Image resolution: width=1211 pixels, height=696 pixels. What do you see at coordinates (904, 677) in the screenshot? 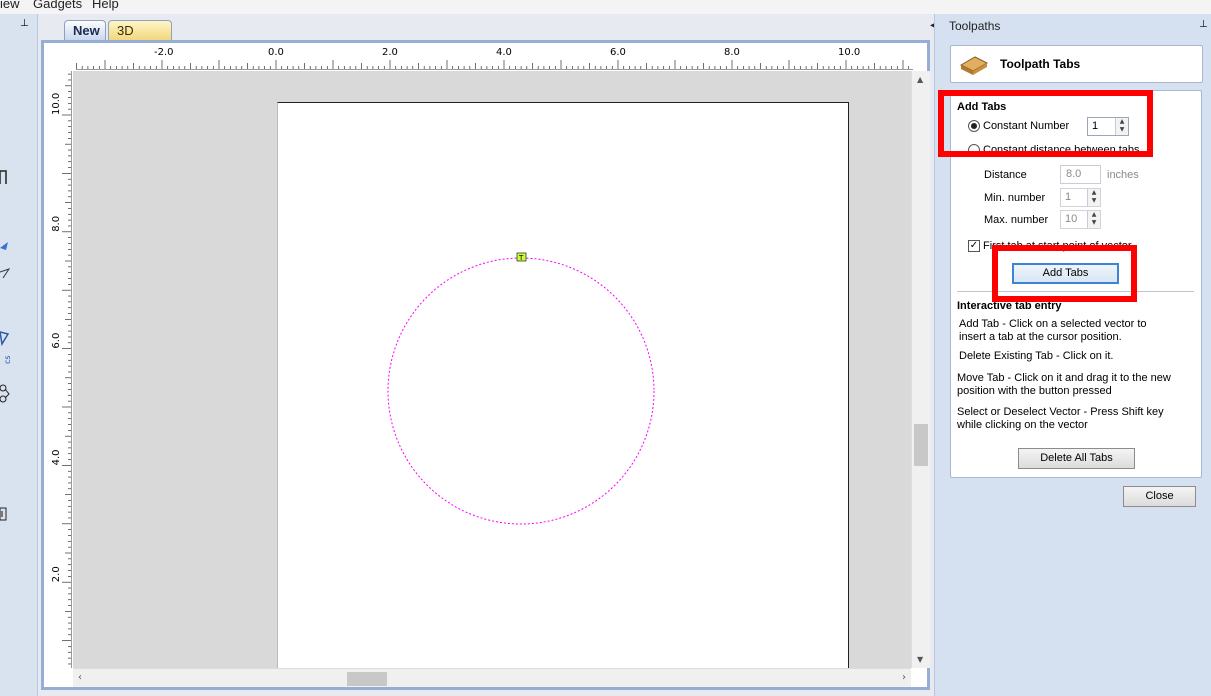
I see `scroll-right-icon: ›` at bounding box center [904, 677].